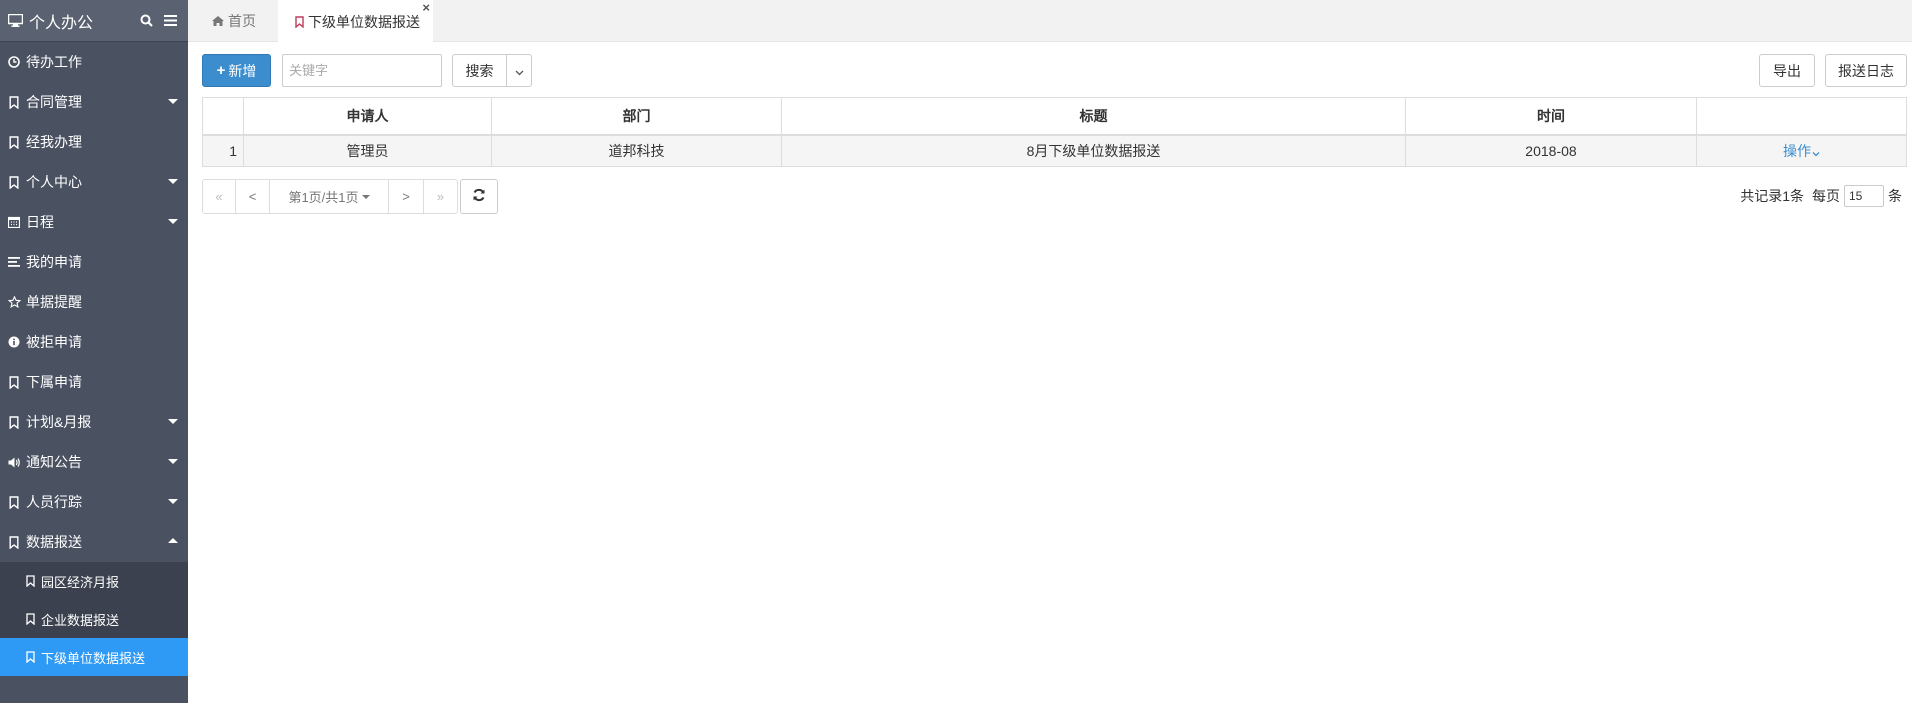 This screenshot has height=703, width=1912. What do you see at coordinates (40, 222) in the screenshot?
I see `sidebar-item-label: 日程` at bounding box center [40, 222].